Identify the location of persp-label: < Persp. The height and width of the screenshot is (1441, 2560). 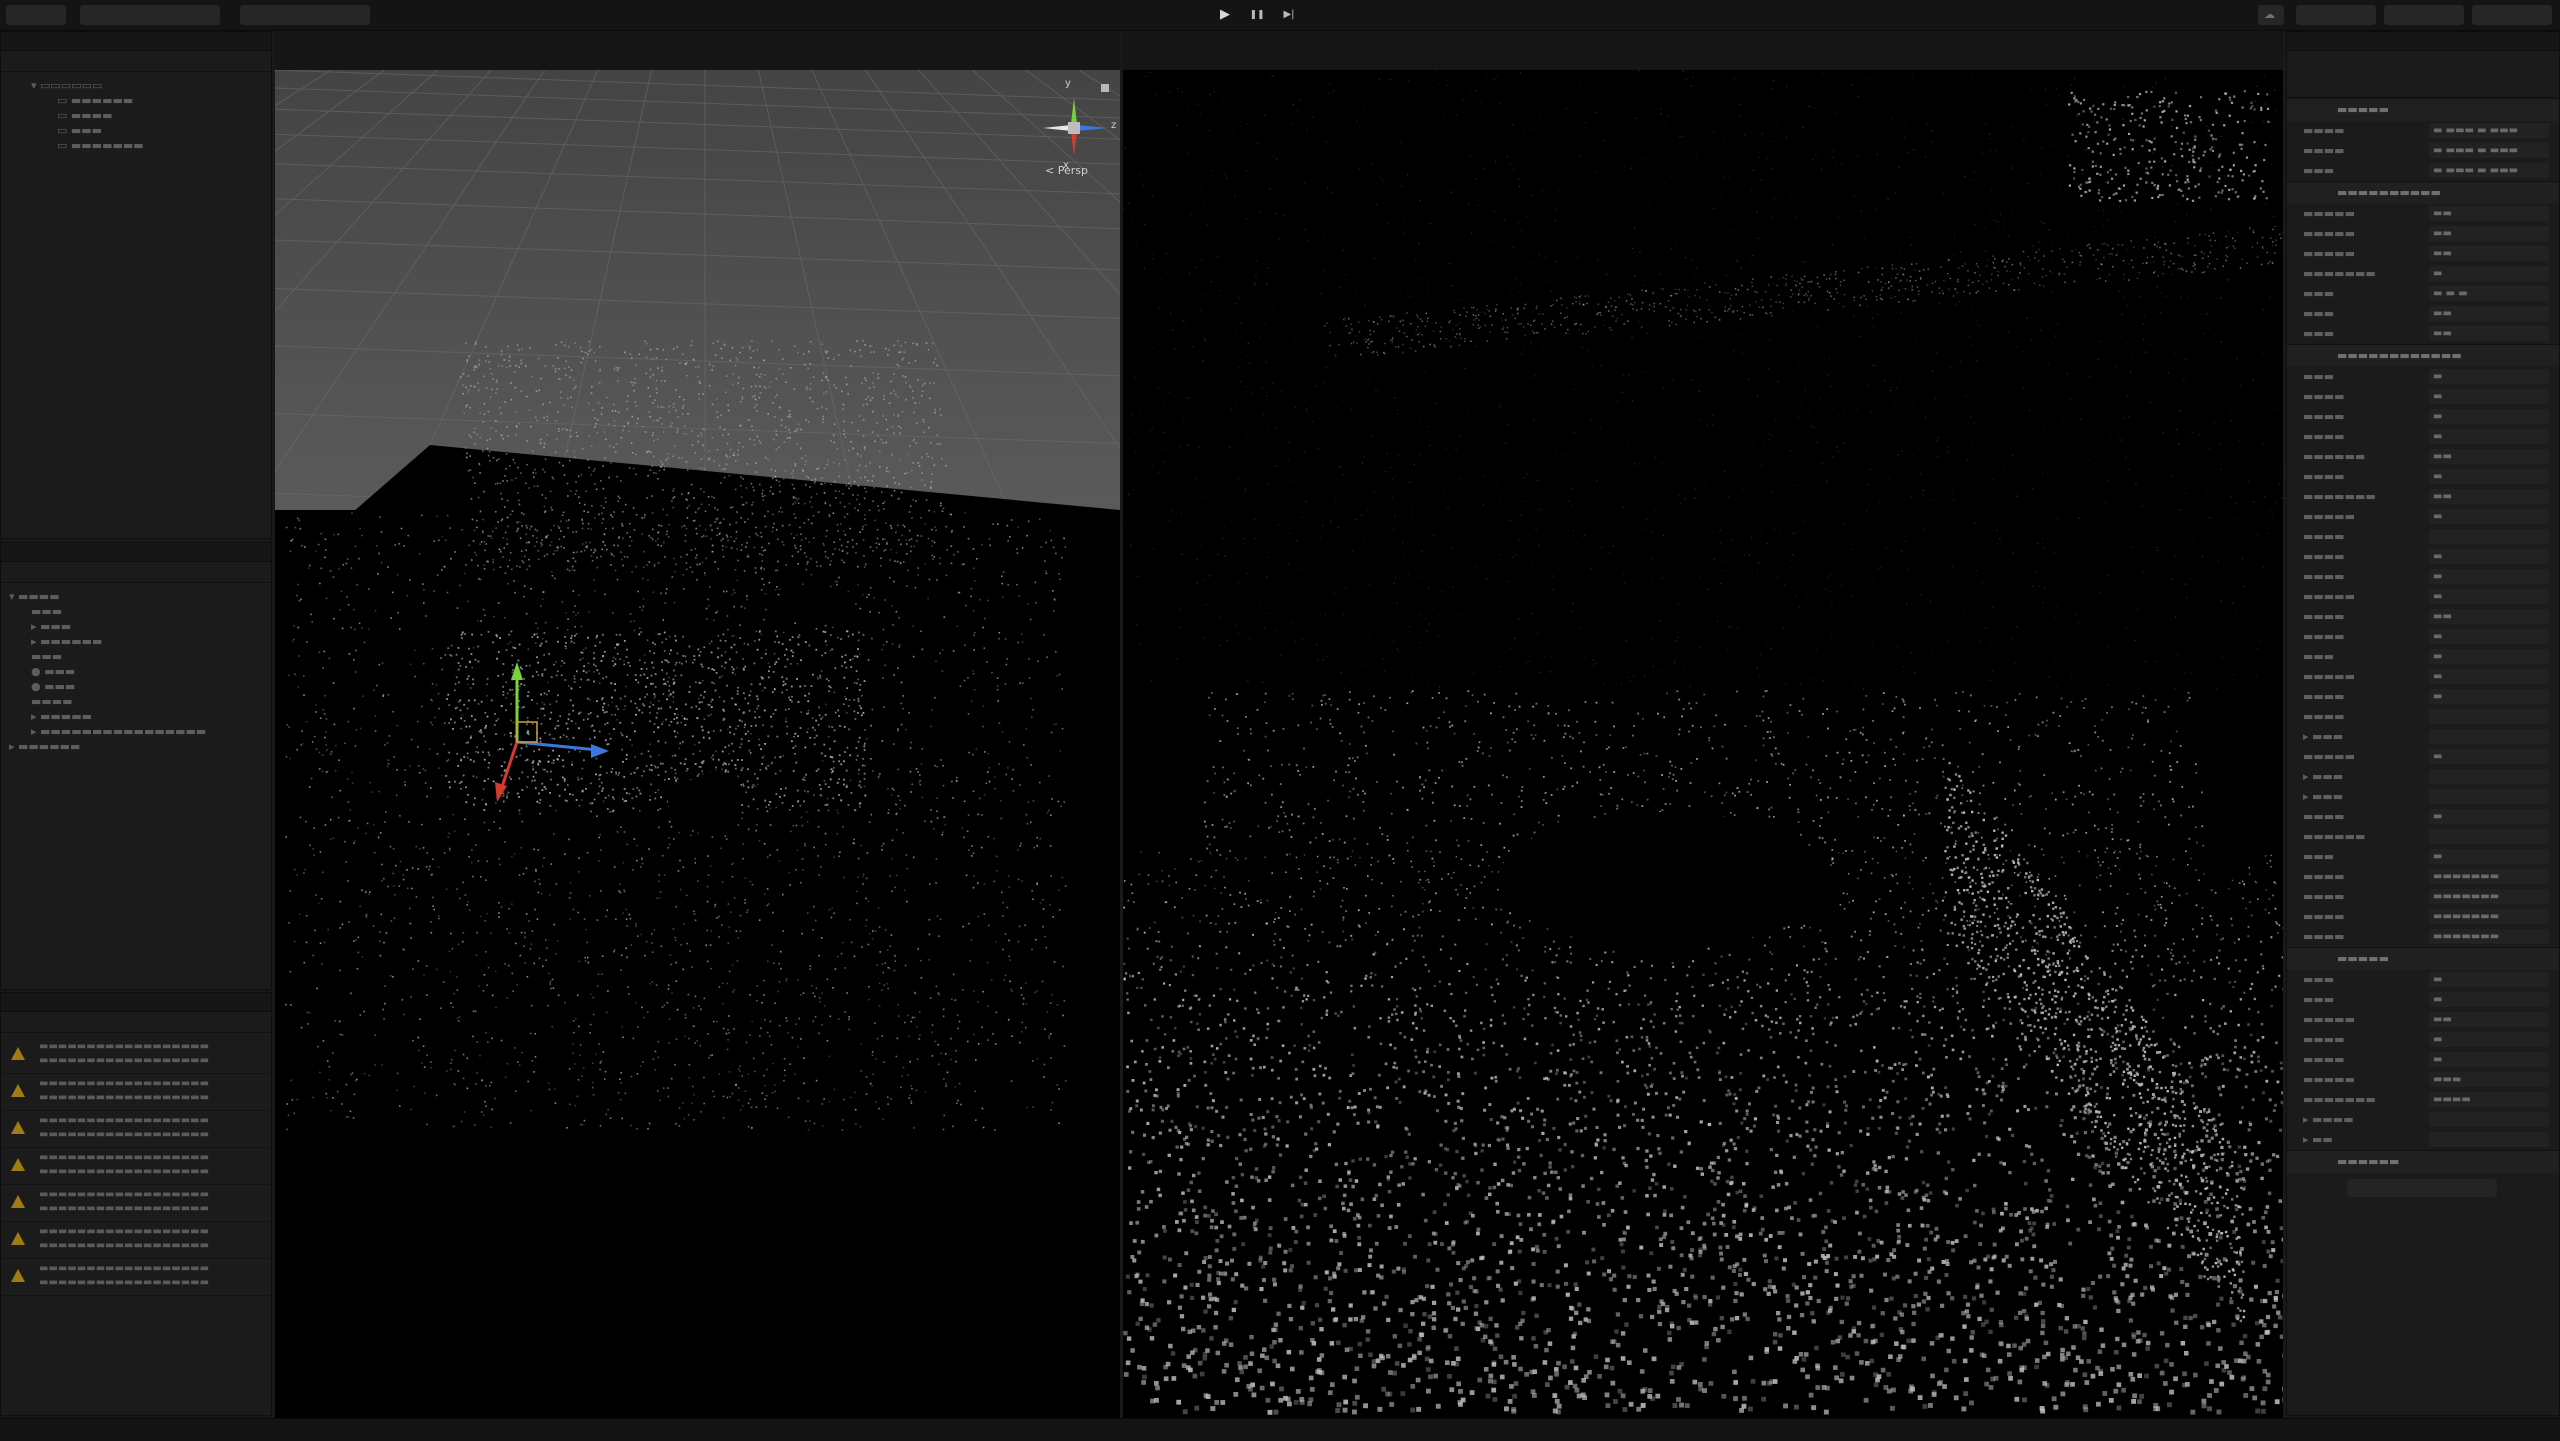
(1066, 170).